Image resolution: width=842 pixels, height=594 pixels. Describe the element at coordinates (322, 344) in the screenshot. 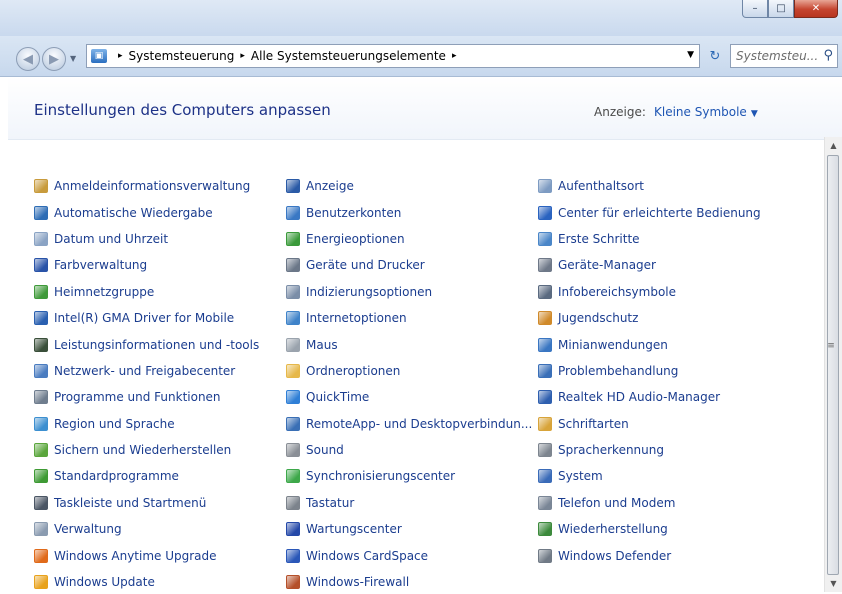

I see `control-panel-item-label: Maus` at that location.